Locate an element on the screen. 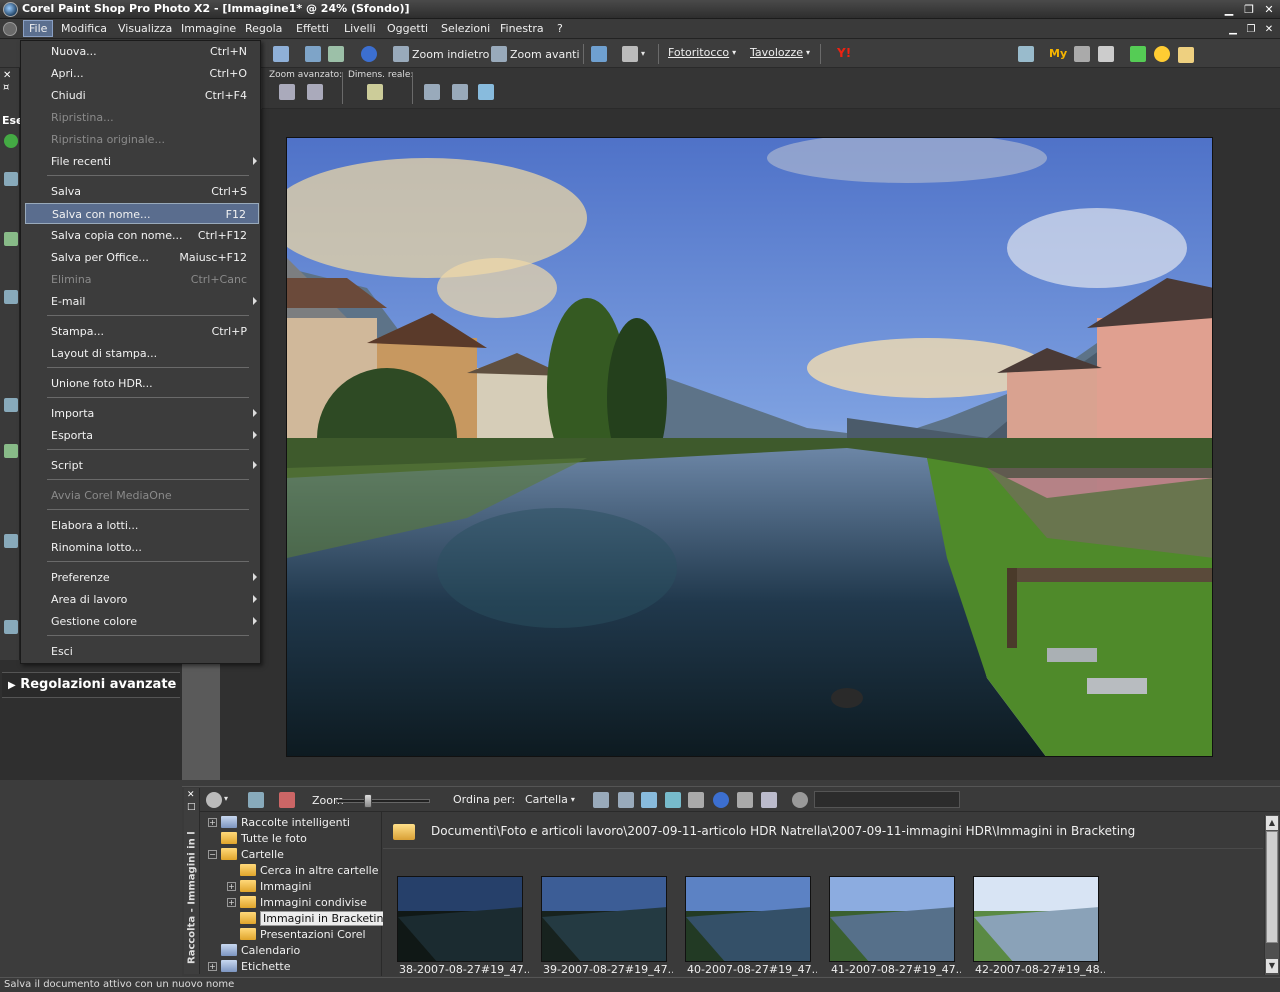 The width and height of the screenshot is (1280, 992). zoom-in-button: Zoom avanti is located at coordinates (535, 54).